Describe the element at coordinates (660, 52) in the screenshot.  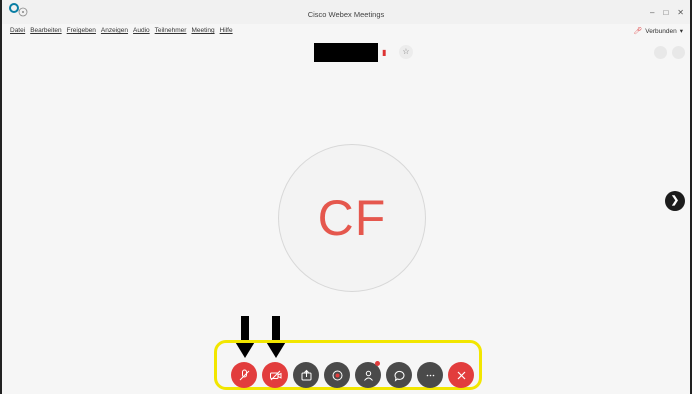
I see `layout-icon` at that location.